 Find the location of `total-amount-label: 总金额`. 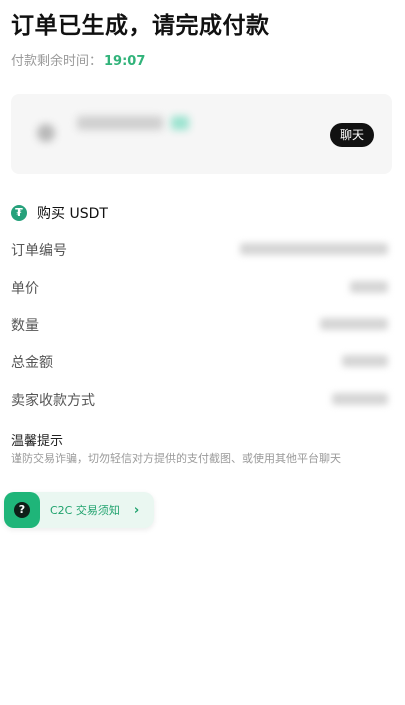

total-amount-label: 总金额 is located at coordinates (32, 363).